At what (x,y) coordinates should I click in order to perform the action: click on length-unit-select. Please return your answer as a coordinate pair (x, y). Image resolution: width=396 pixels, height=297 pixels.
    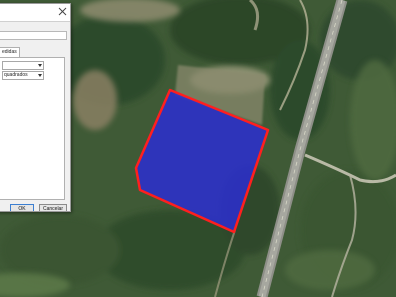
    Looking at the image, I should click on (23, 65).